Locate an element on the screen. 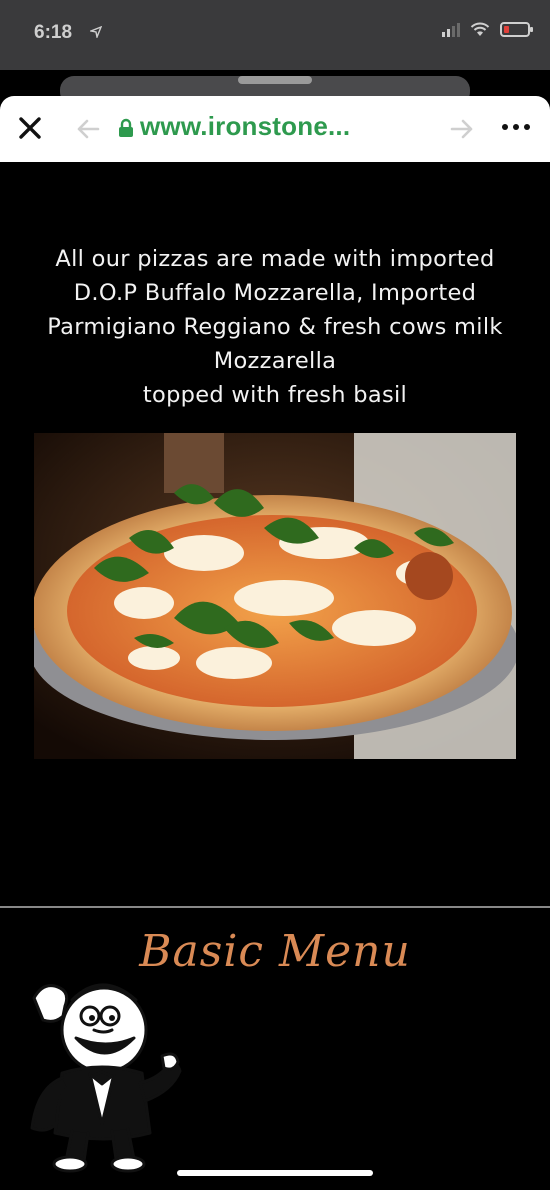 This screenshot has width=550, height=1190. section-divider is located at coordinates (275, 907).